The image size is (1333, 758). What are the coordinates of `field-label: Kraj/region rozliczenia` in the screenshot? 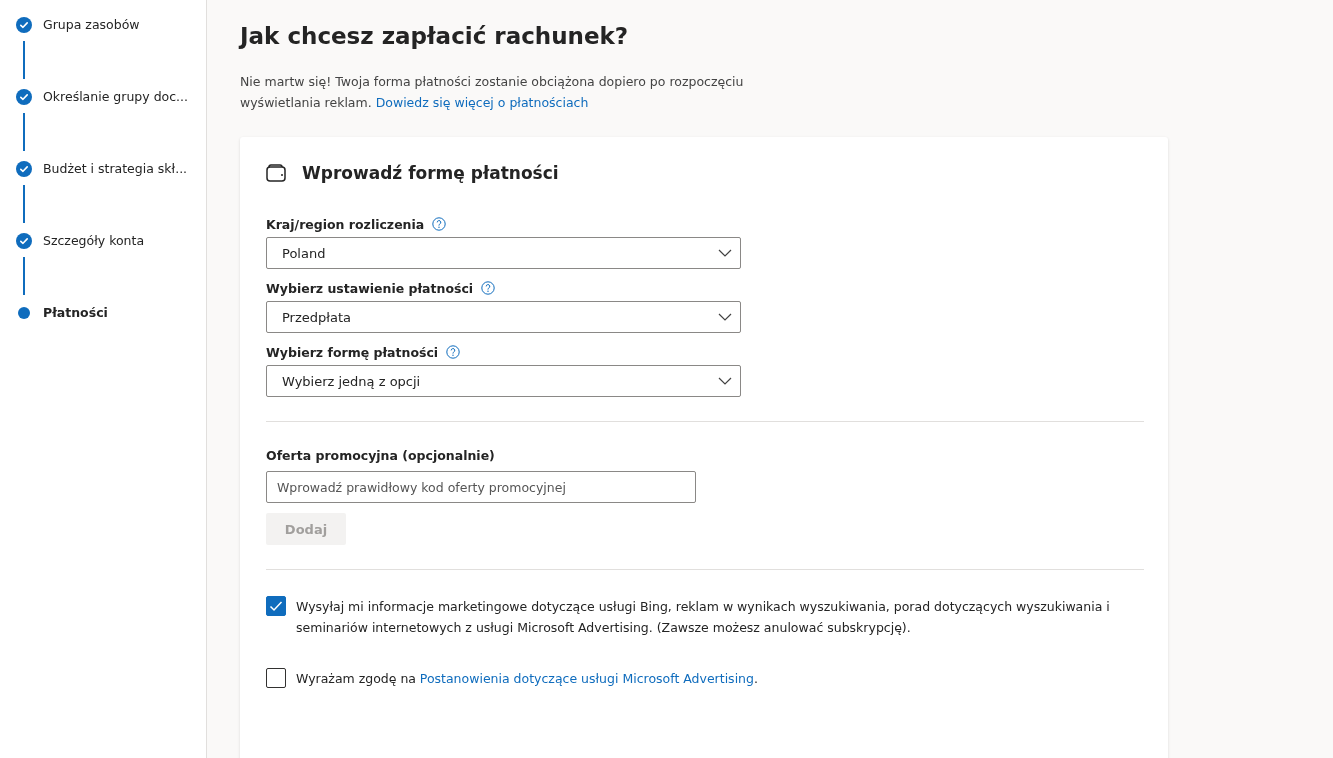 It's located at (345, 224).